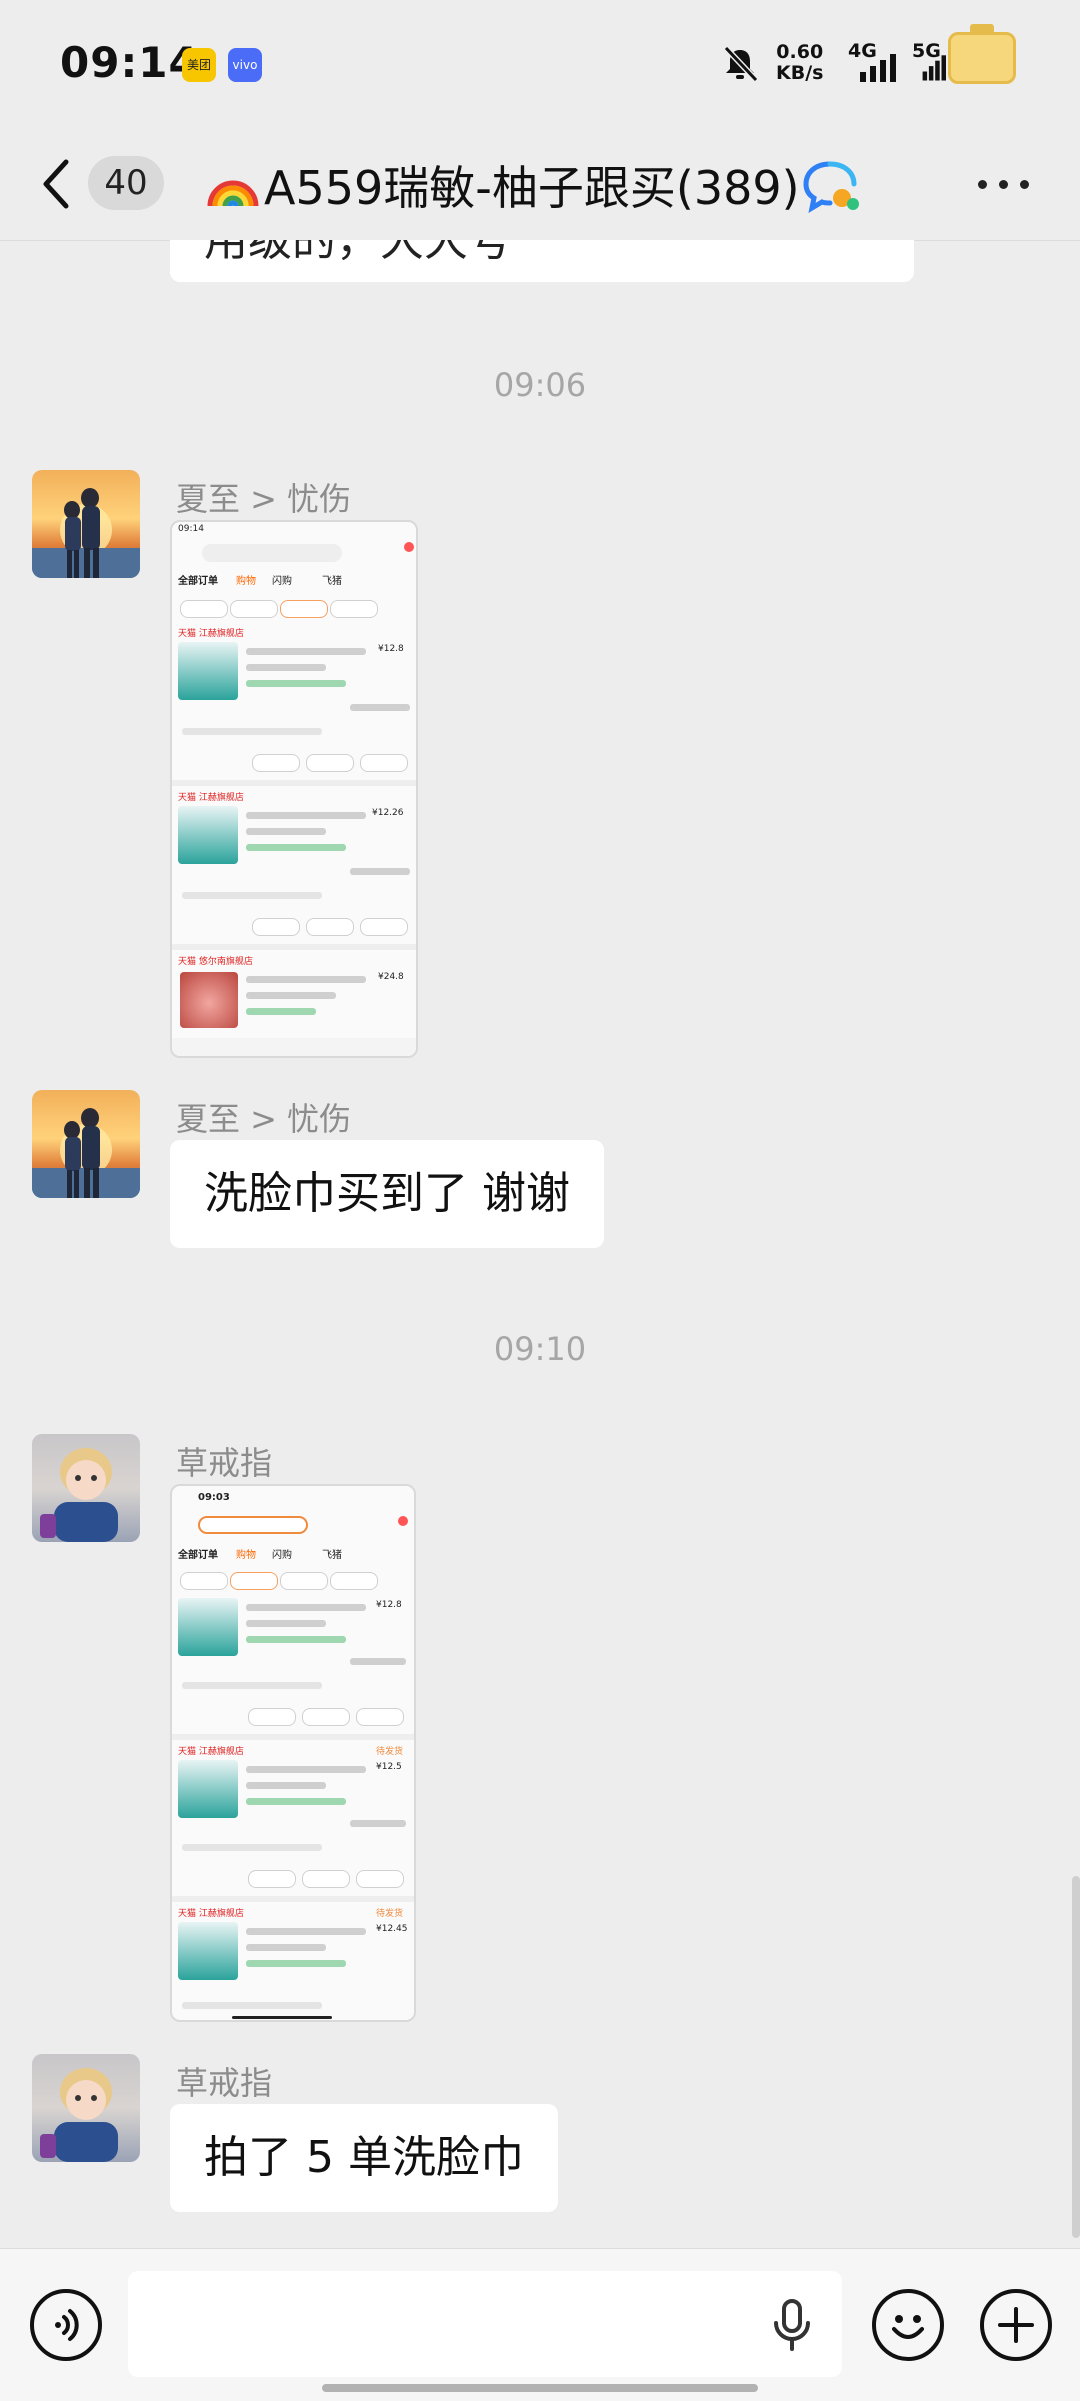  I want to click on group-chat-icon, so click(831, 186).